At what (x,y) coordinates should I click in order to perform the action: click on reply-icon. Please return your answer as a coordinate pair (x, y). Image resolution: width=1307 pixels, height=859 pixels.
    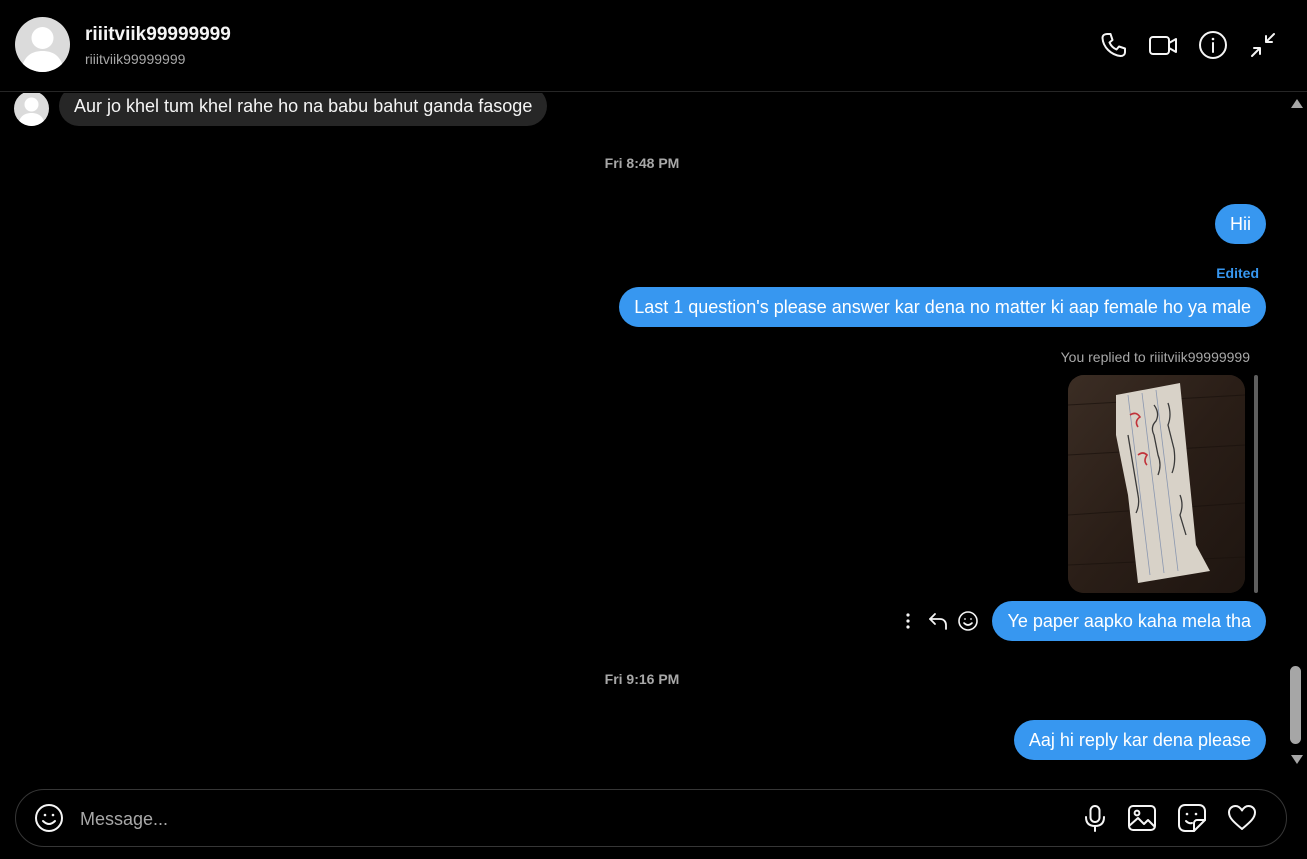
    Looking at the image, I should click on (938, 621).